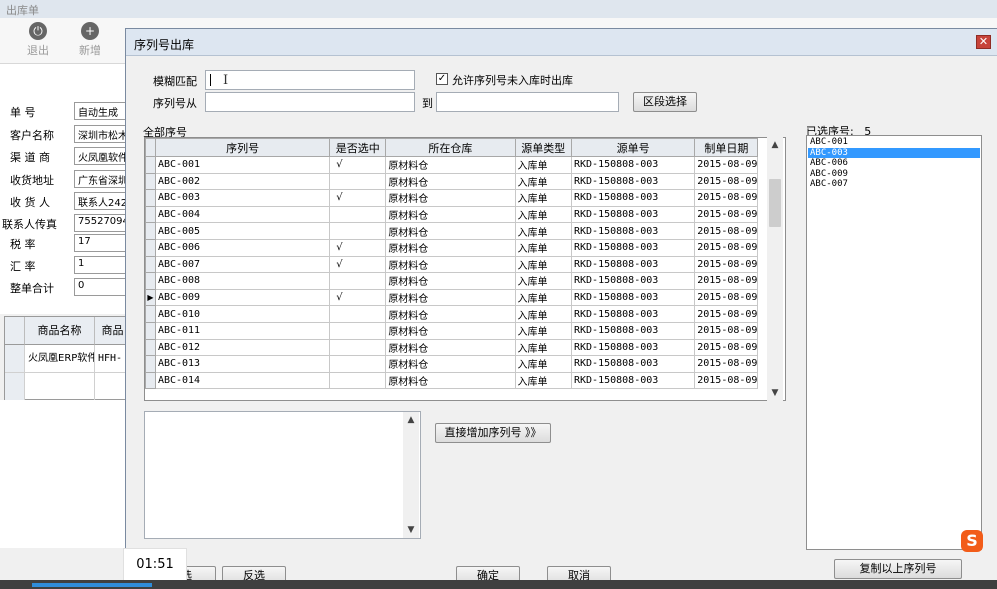 The width and height of the screenshot is (997, 589). What do you see at coordinates (894, 163) in the screenshot?
I see `list-item: ABC-006` at bounding box center [894, 163].